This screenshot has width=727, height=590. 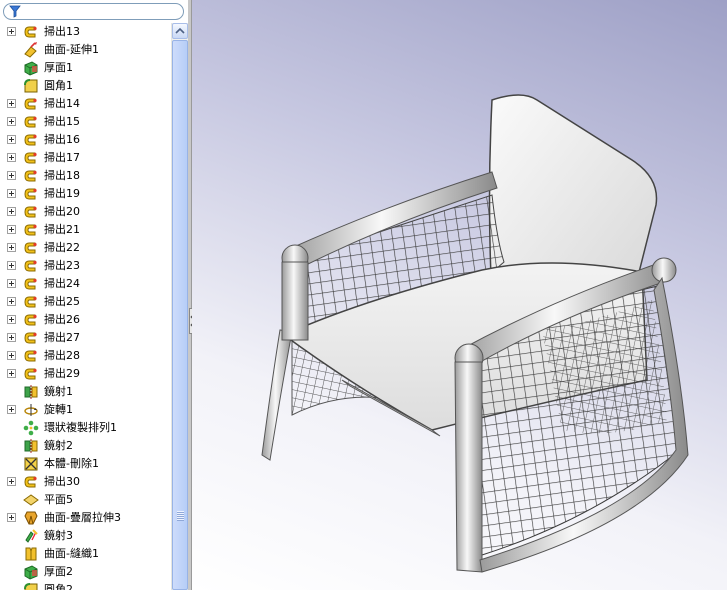 What do you see at coordinates (85, 446) in the screenshot?
I see `tree-item: 鏡射2` at bounding box center [85, 446].